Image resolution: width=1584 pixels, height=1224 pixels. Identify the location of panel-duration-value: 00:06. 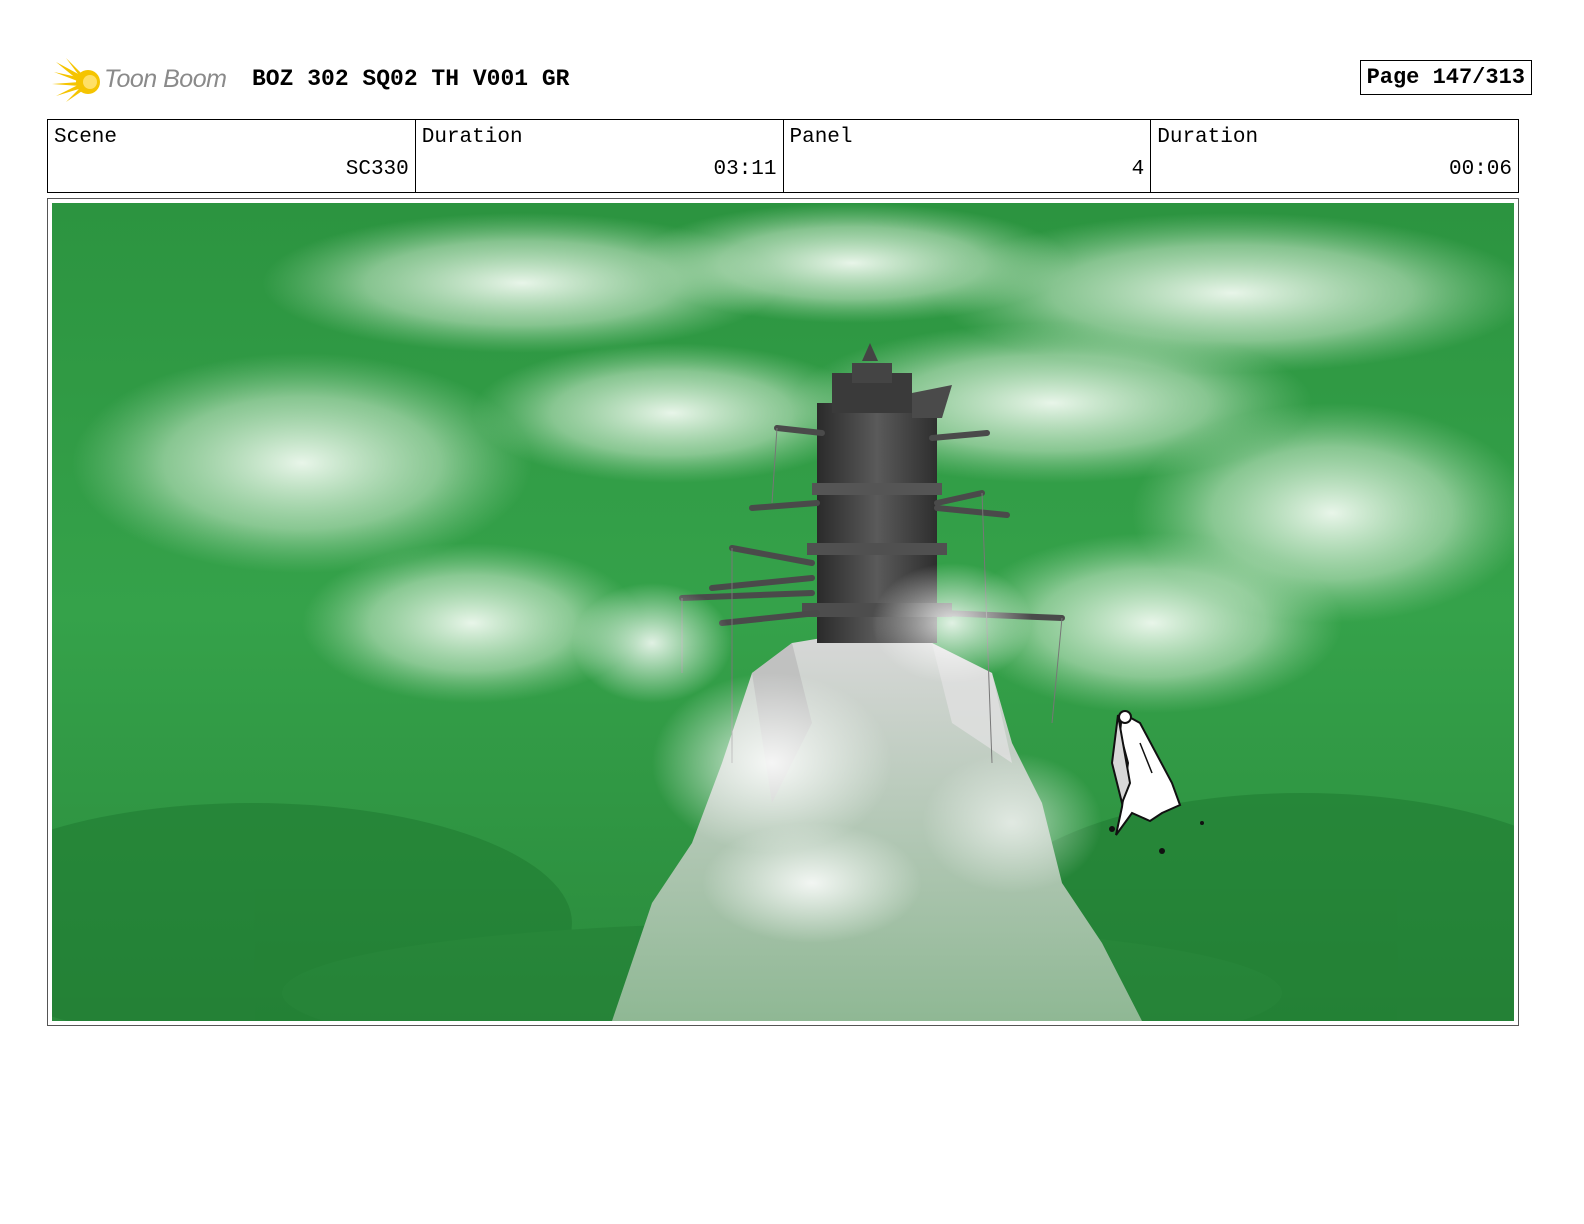
(1480, 169).